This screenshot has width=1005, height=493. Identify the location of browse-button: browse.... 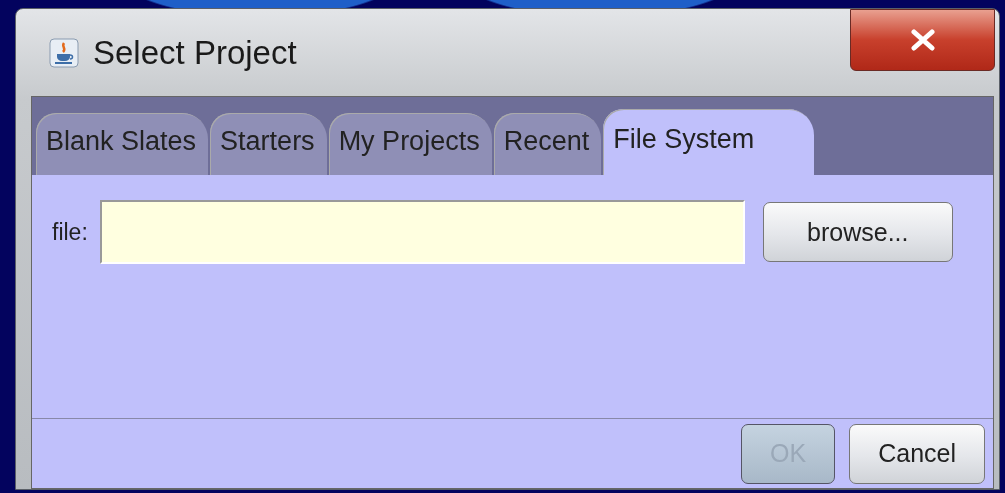
(857, 232).